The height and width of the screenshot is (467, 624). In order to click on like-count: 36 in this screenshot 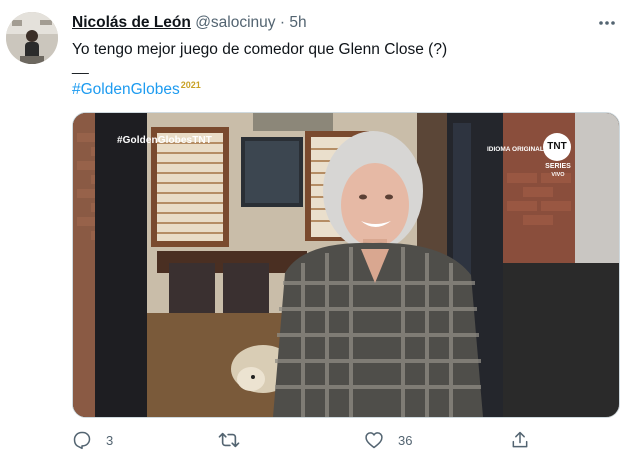, I will do `click(405, 440)`.